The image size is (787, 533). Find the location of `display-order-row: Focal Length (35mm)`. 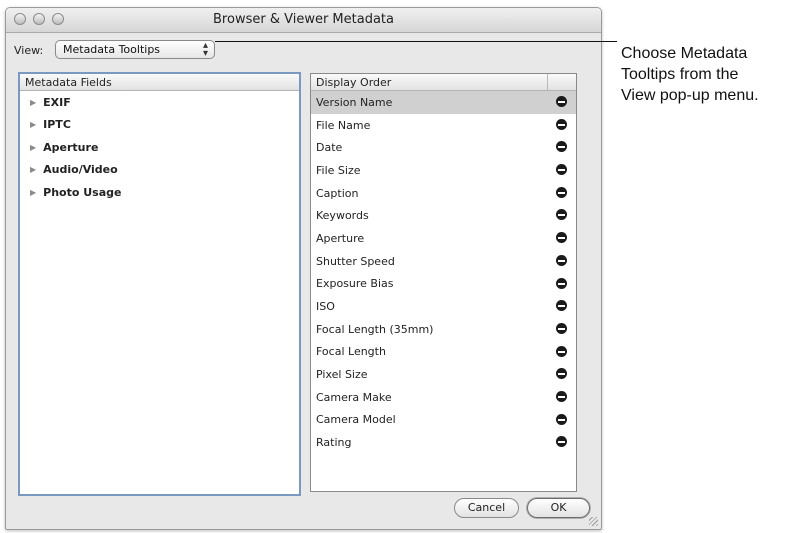

display-order-row: Focal Length (35mm) is located at coordinates (443, 329).